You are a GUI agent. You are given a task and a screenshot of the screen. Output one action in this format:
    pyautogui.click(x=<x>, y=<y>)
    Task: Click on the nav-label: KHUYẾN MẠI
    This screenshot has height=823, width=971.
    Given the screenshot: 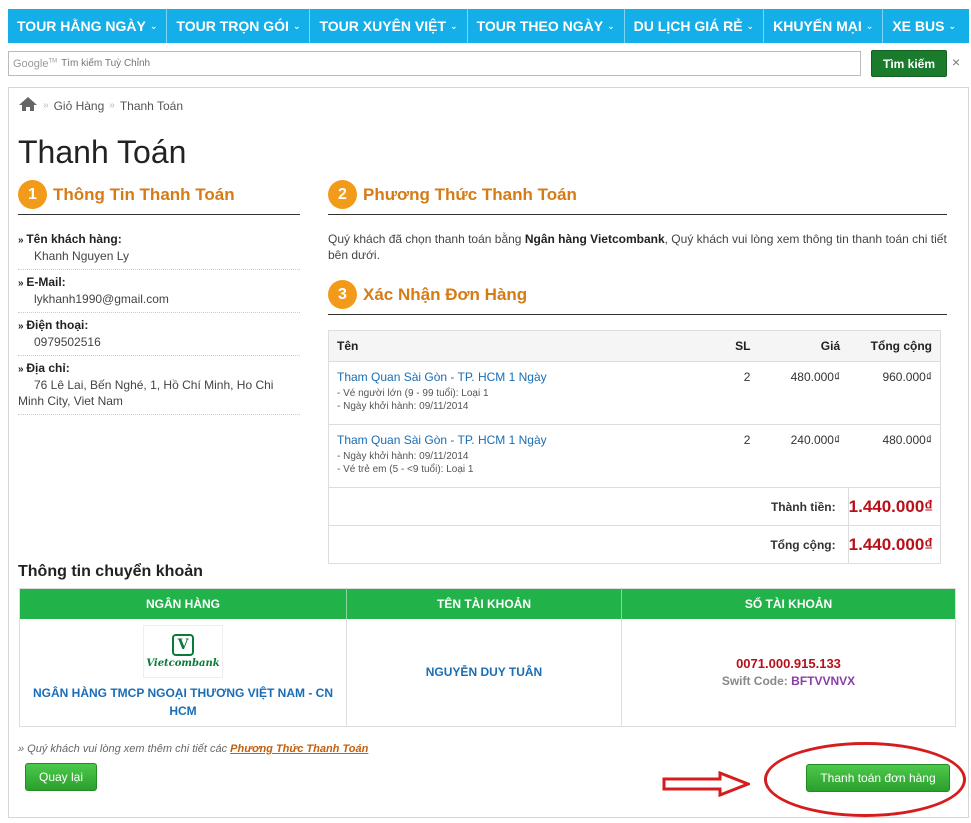 What is the action you would take?
    pyautogui.click(x=817, y=26)
    